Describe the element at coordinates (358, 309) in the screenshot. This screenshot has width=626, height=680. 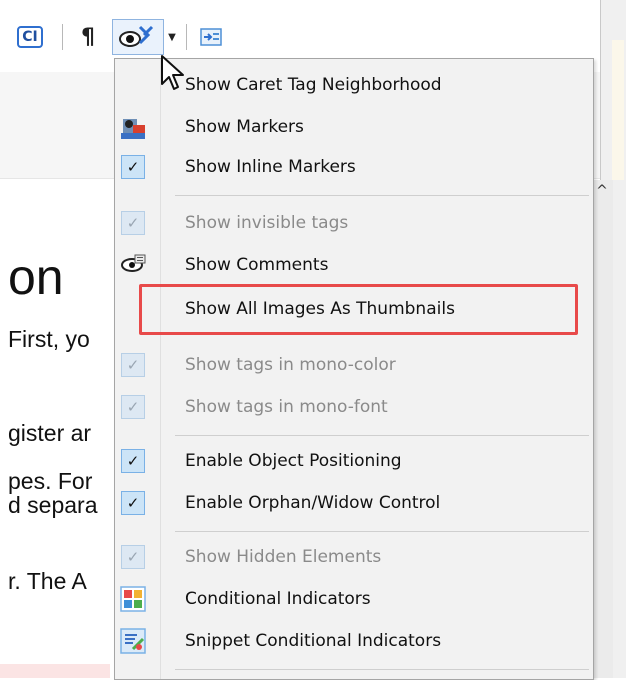
I see `annotation-highlight-box` at that location.